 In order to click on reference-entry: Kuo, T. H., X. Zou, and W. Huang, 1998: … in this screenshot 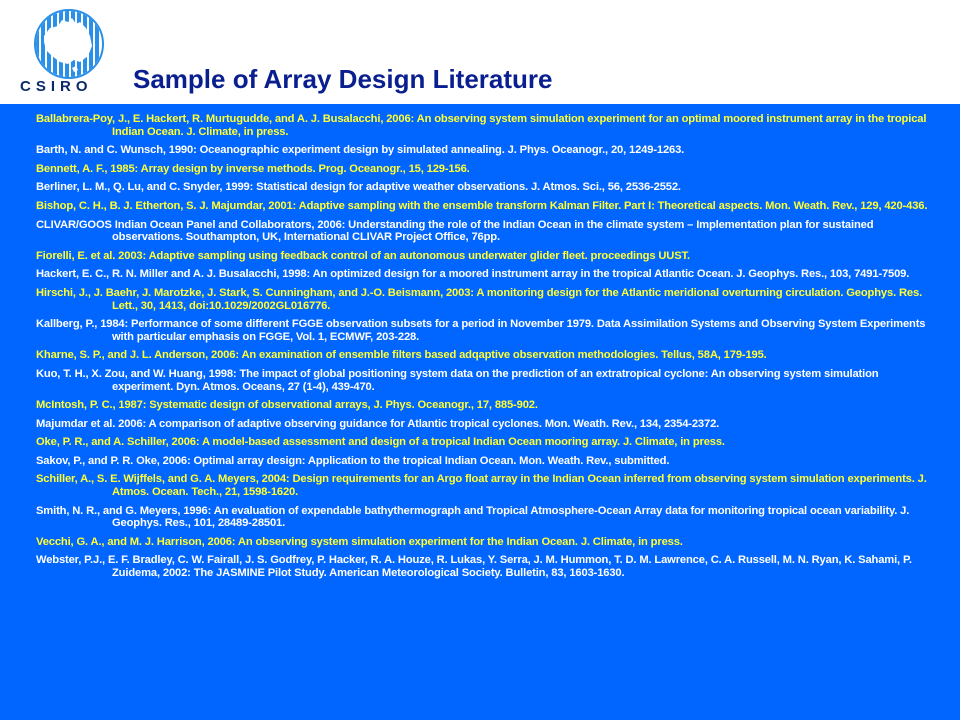, I will do `click(457, 380)`.